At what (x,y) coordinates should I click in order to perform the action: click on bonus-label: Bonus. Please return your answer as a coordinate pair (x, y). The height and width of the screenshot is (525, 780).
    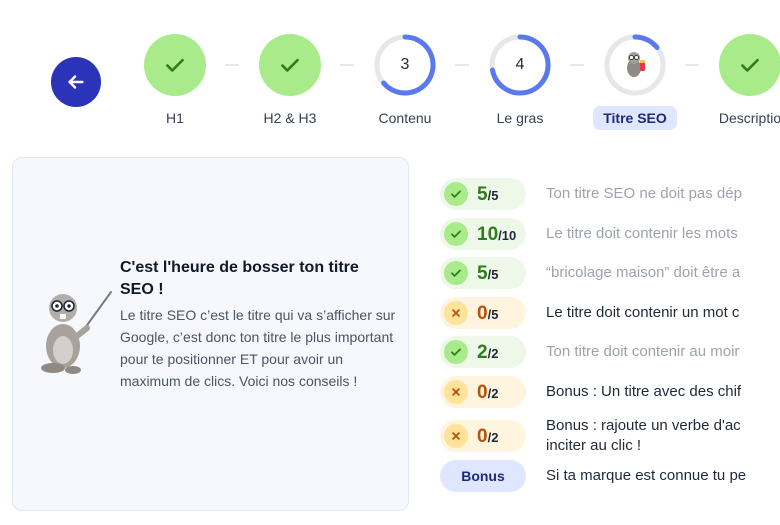
    Looking at the image, I should click on (483, 476).